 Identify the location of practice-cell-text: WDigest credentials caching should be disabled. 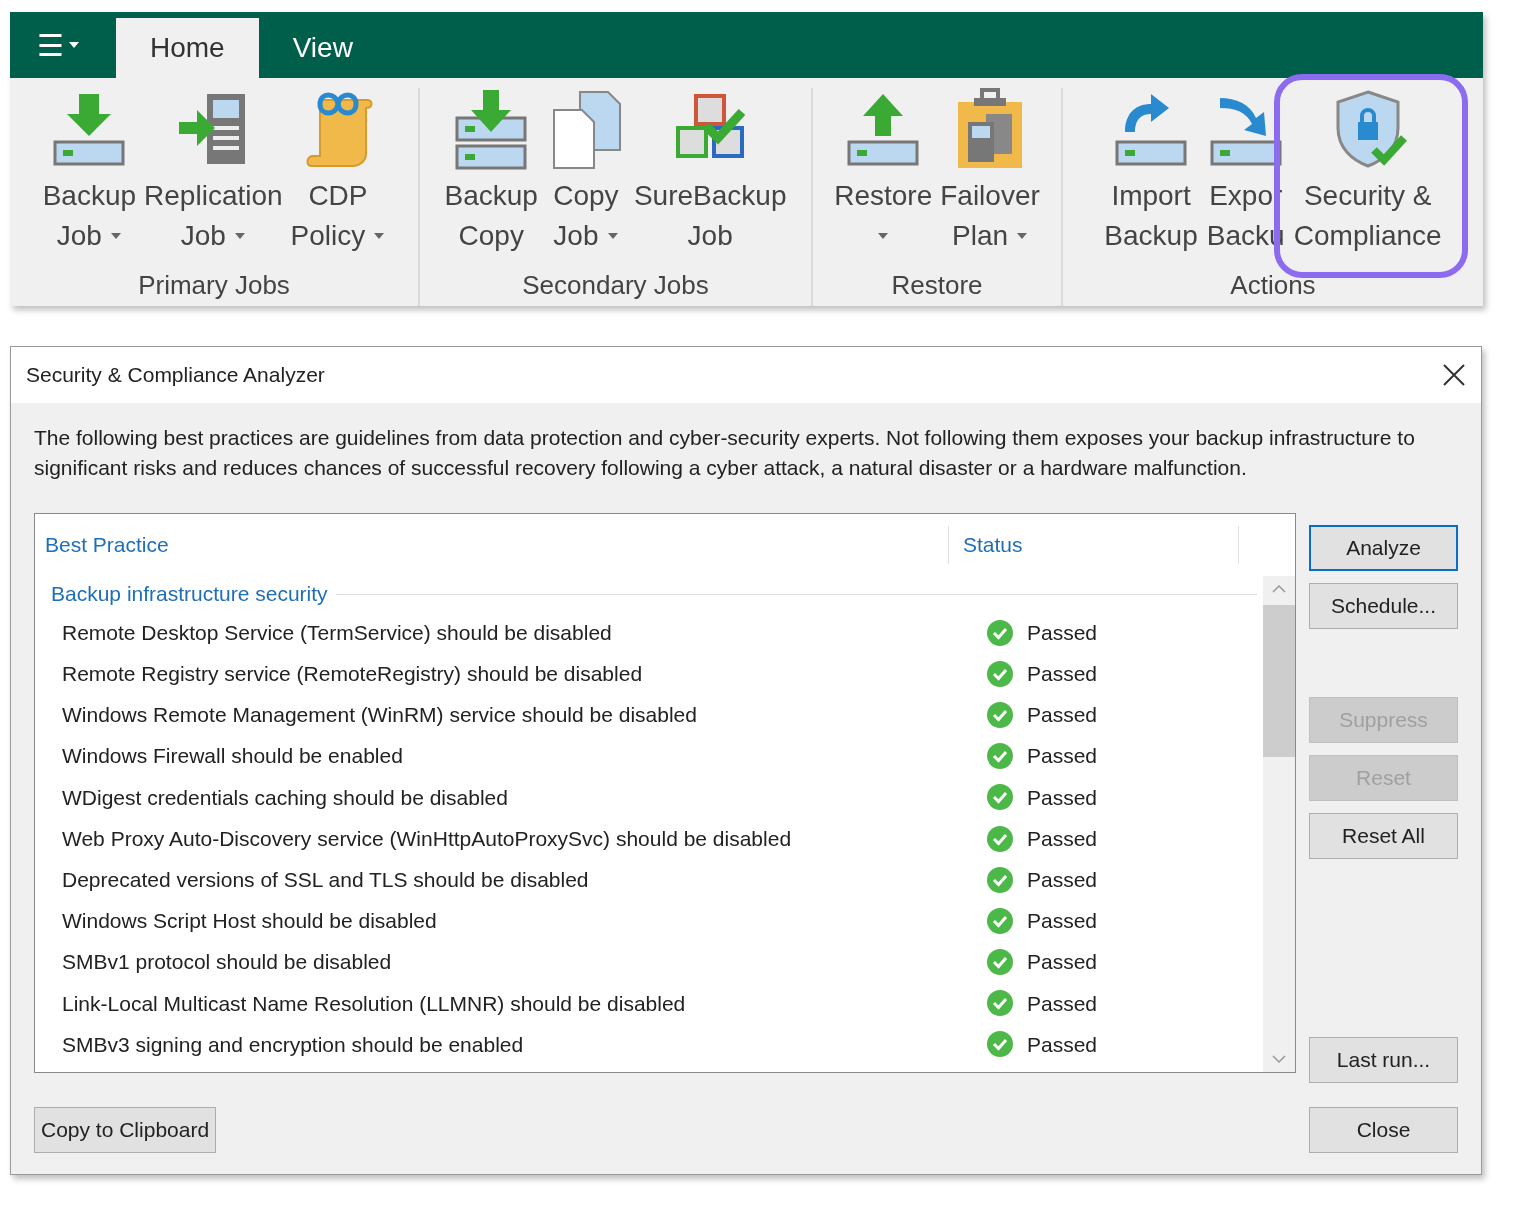
(285, 797).